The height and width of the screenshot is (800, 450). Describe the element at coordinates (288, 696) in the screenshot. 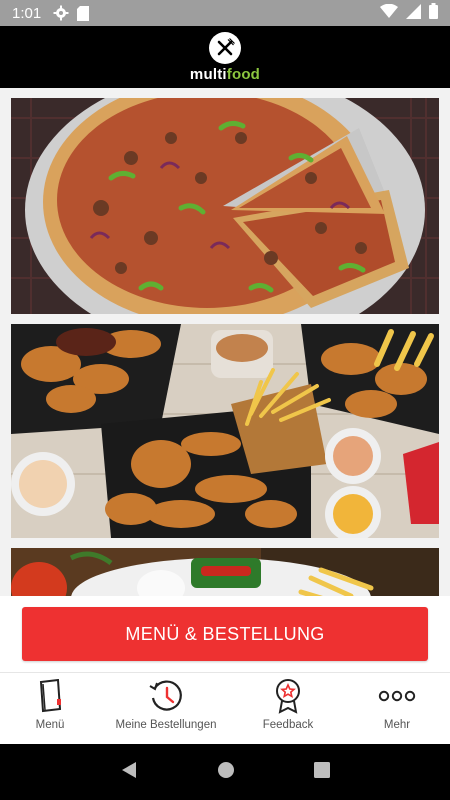

I see `award-star-icon` at that location.